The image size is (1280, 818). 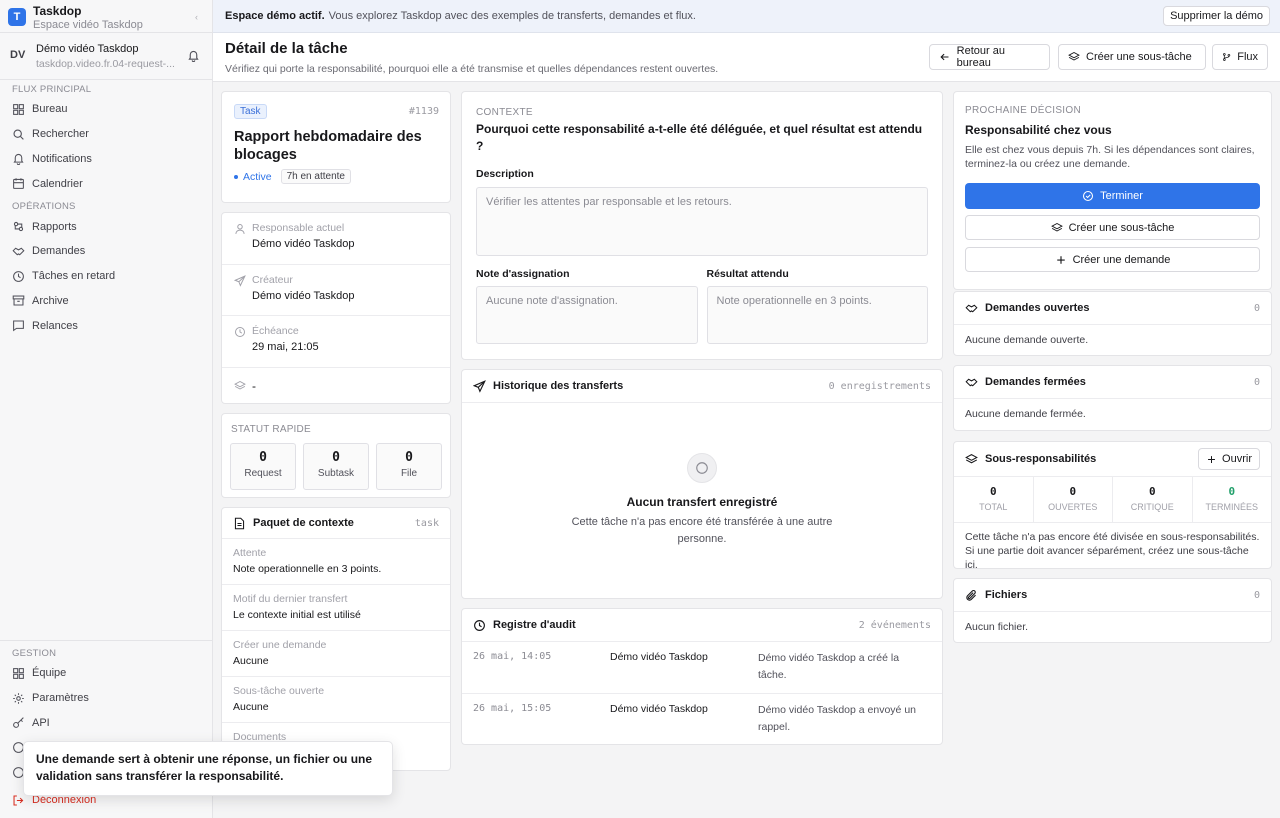 I want to click on delete-demo-button: Supprimer la démo, so click(x=1216, y=16).